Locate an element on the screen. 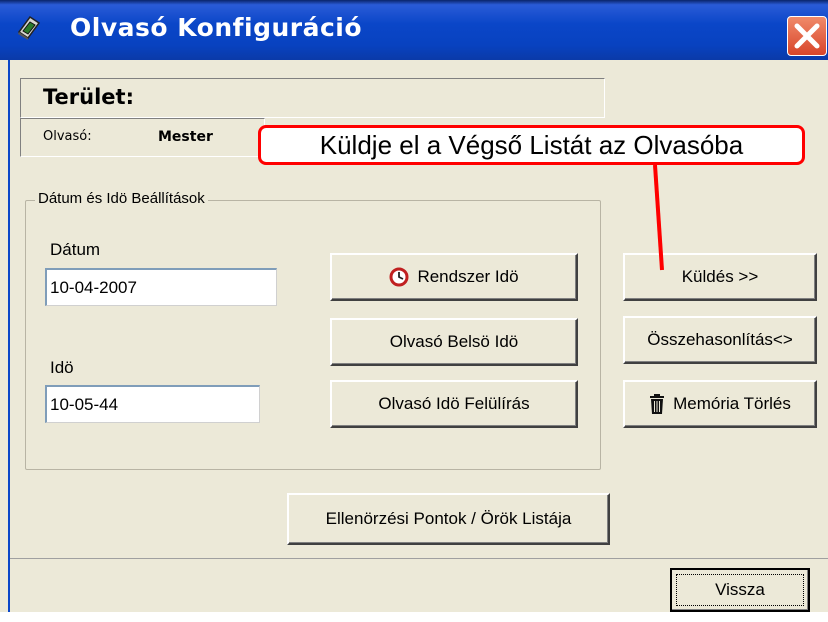 This screenshot has width=828, height=622. bottom-divider is located at coordinates (419, 558).